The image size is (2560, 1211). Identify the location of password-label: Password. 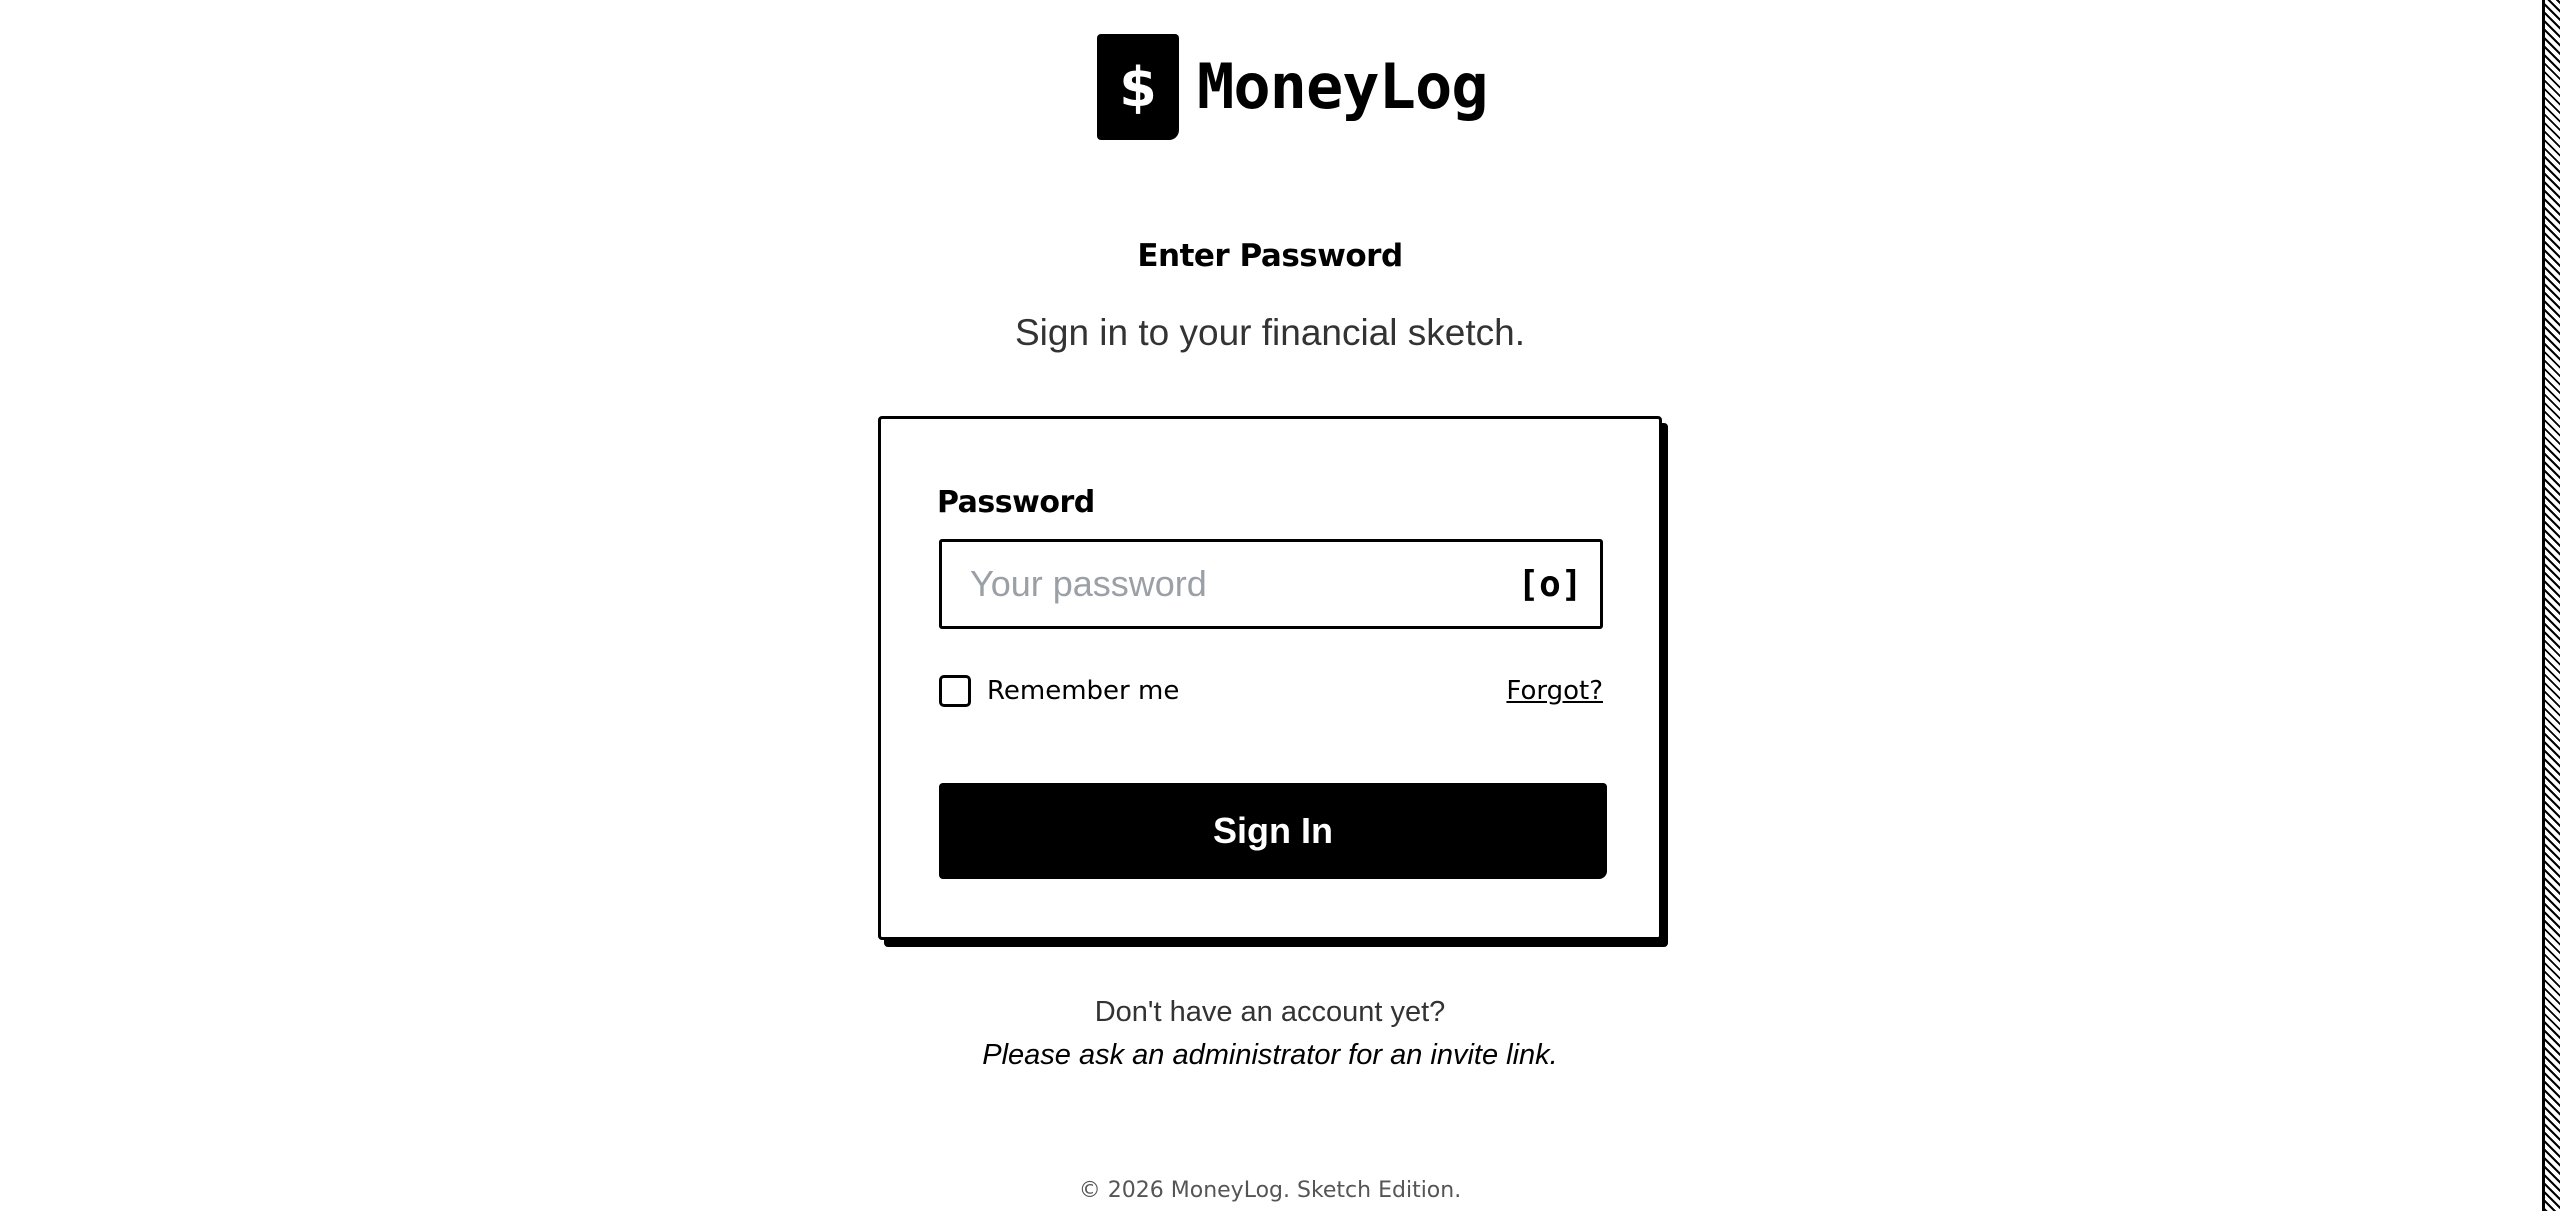
(1016, 502).